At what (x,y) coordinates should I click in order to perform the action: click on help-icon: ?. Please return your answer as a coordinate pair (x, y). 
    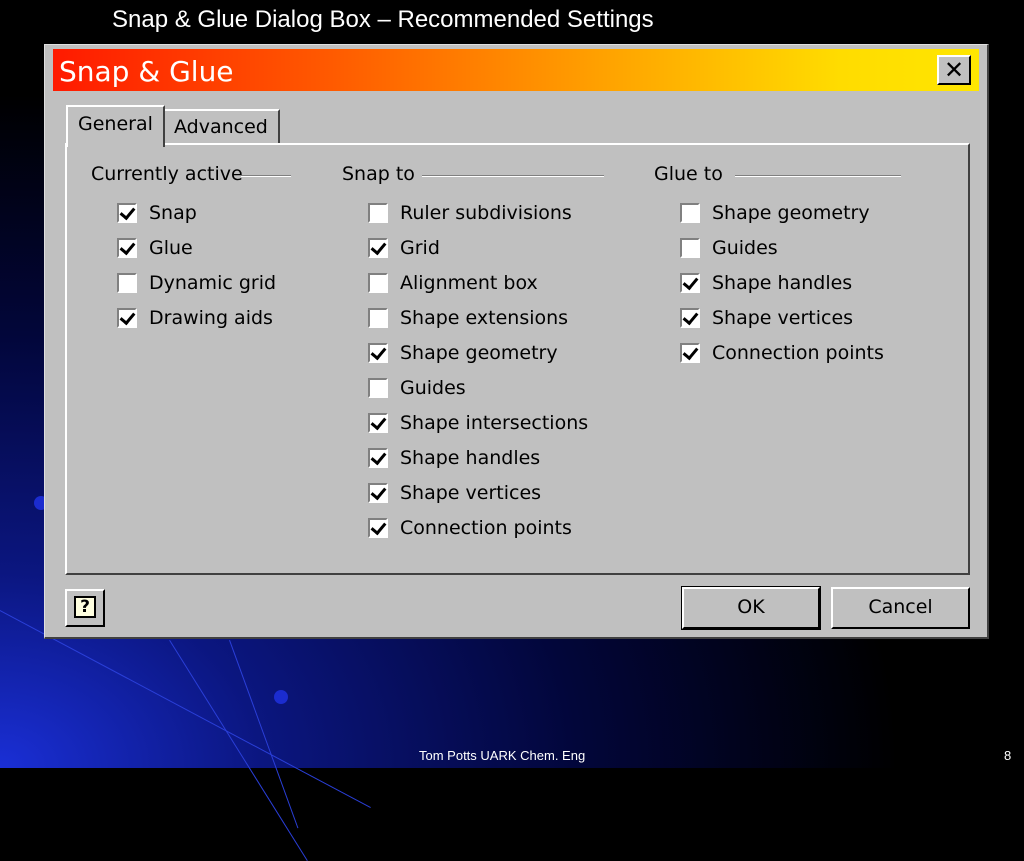
    Looking at the image, I should click on (85, 607).